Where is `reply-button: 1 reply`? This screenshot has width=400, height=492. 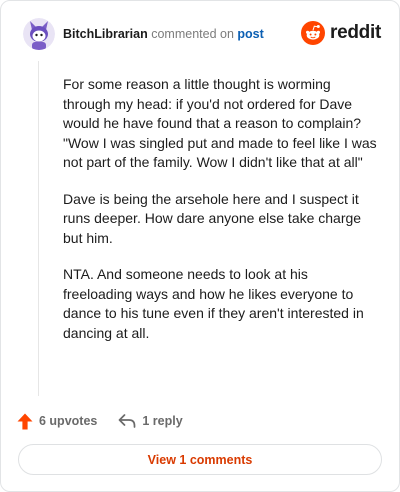
reply-button: 1 reply is located at coordinates (150, 421).